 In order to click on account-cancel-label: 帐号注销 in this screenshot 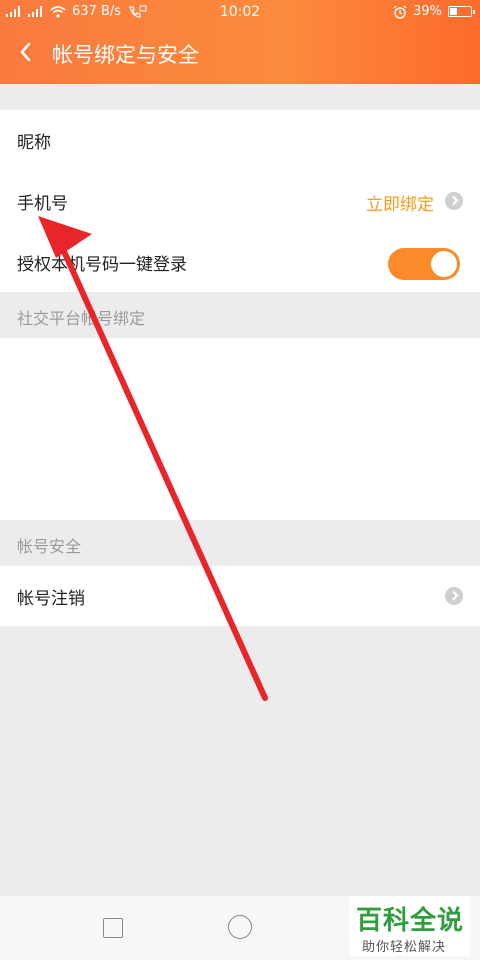, I will do `click(51, 599)`.